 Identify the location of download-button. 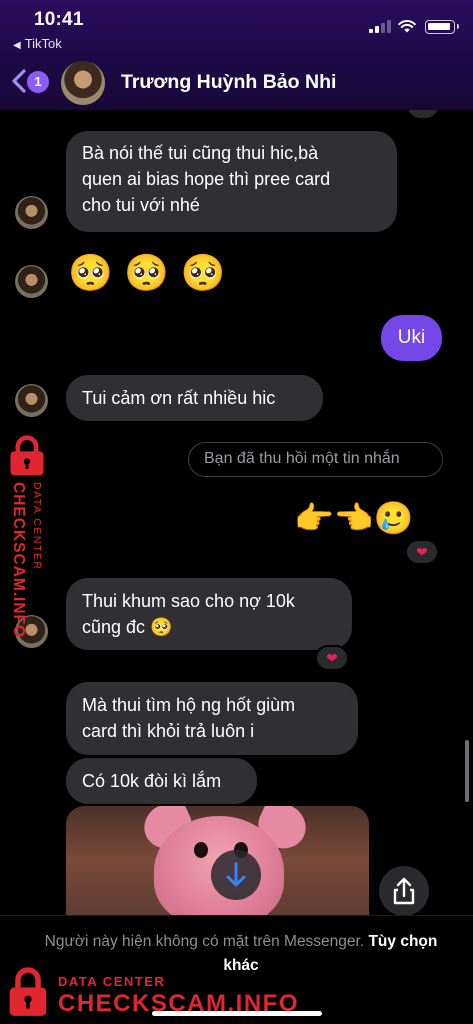
(236, 875).